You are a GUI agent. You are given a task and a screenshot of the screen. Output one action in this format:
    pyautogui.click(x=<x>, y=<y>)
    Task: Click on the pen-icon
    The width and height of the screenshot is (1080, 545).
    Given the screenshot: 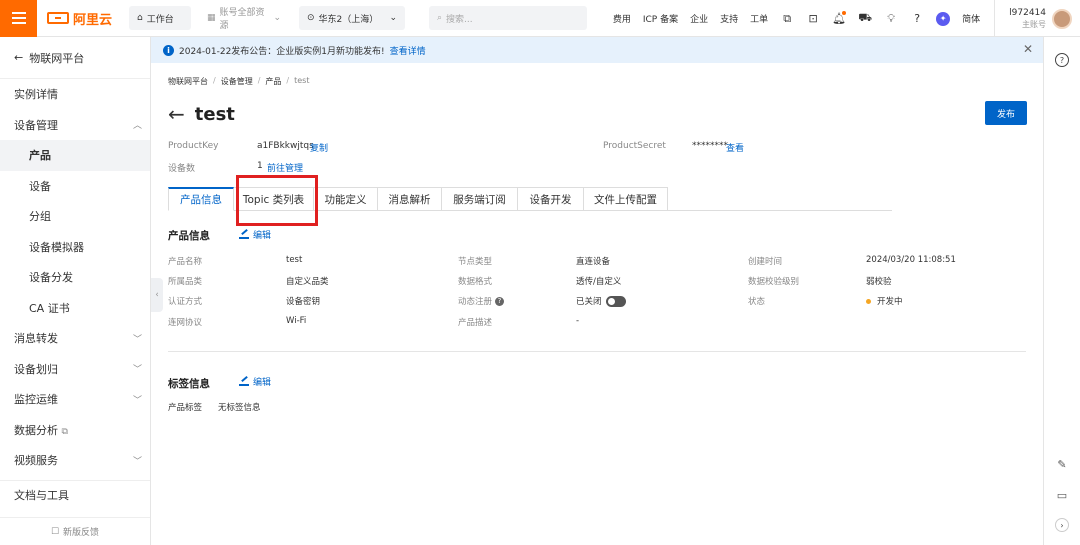 What is the action you would take?
    pyautogui.click(x=244, y=382)
    